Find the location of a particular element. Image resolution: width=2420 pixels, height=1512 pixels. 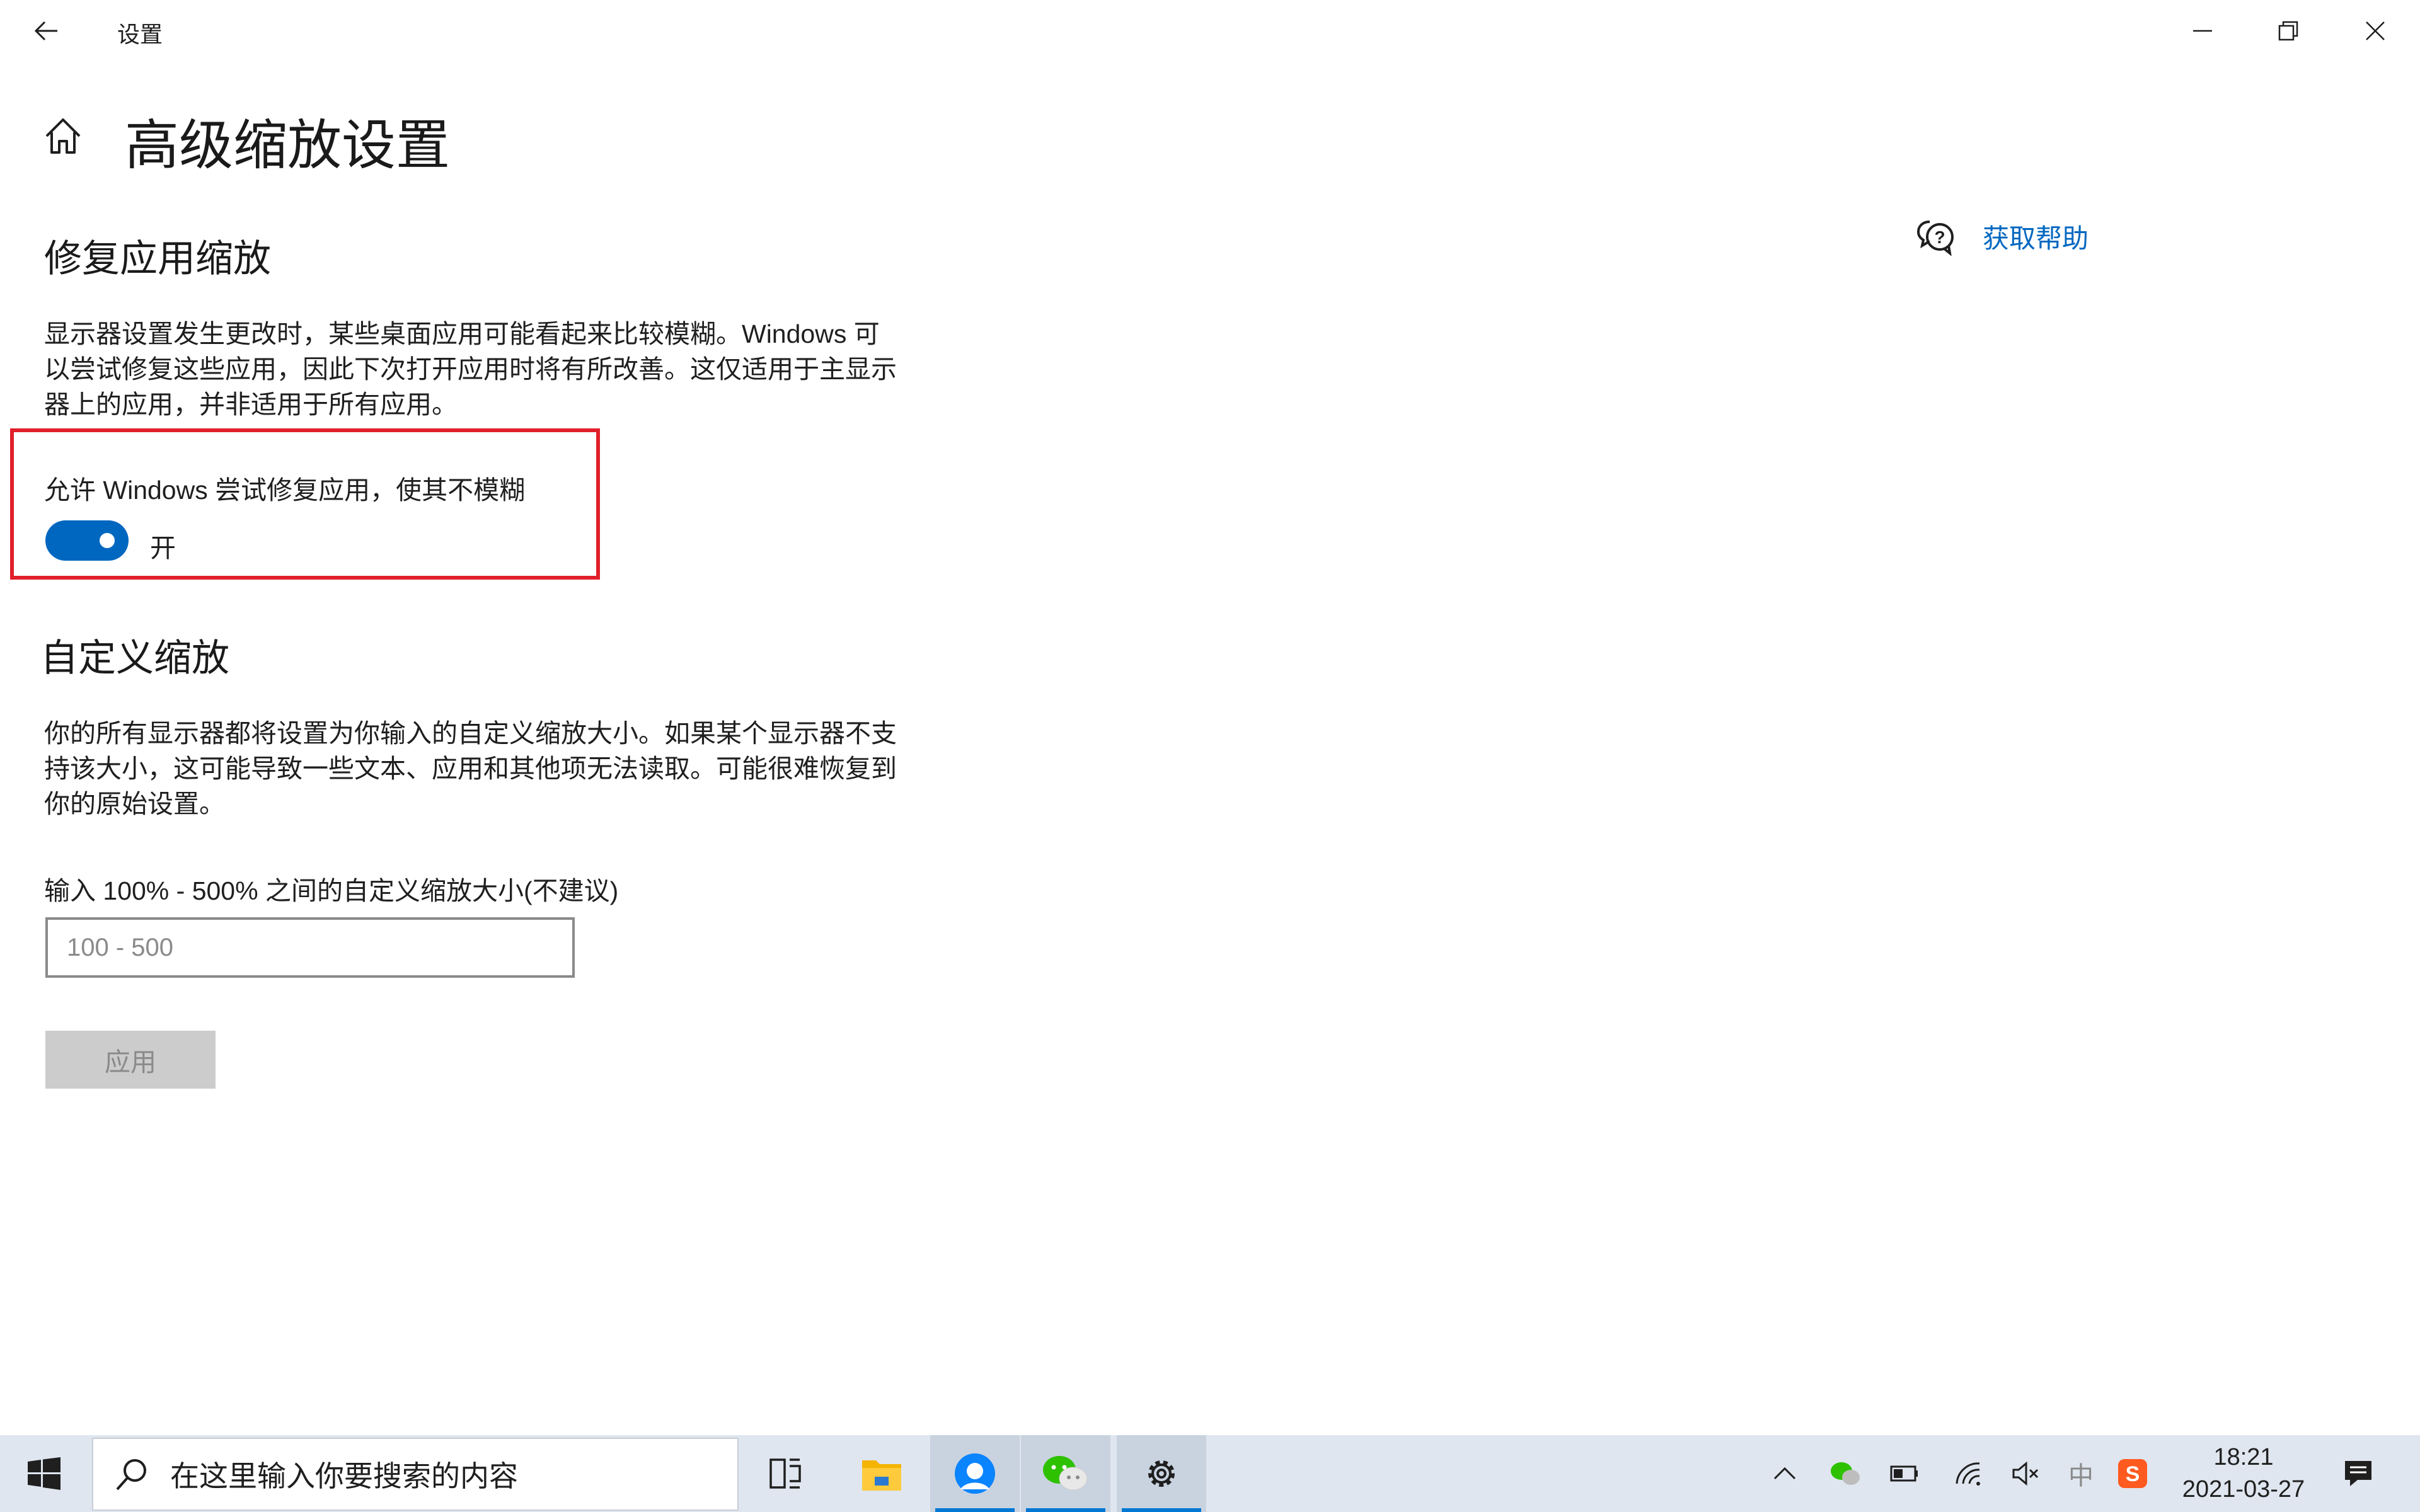

minimize-icon is located at coordinates (2202, 31).